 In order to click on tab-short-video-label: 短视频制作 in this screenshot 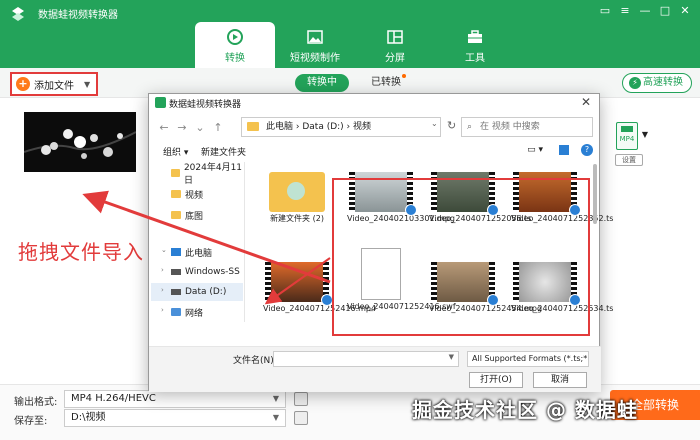, I will do `click(315, 58)`.